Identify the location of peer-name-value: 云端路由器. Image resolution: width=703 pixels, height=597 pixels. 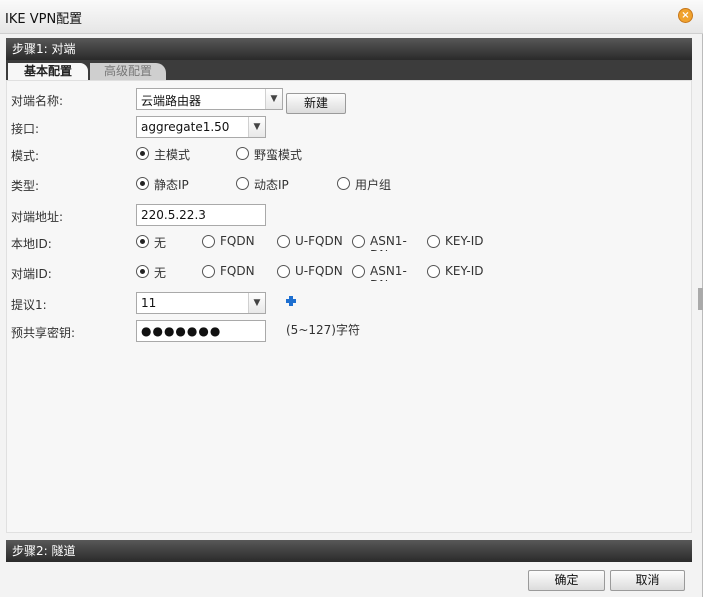
(171, 101).